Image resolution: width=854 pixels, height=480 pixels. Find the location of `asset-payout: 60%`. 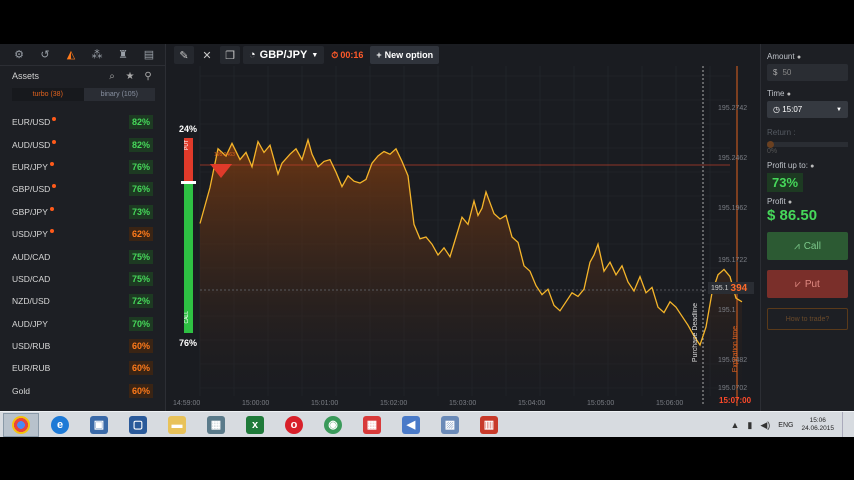

asset-payout: 60% is located at coordinates (141, 368).